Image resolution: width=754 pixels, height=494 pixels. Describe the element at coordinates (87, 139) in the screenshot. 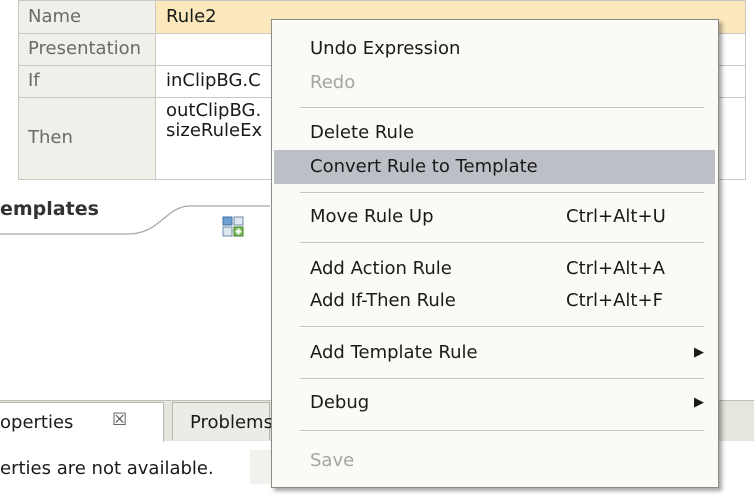

I see `property-label: Then` at that location.